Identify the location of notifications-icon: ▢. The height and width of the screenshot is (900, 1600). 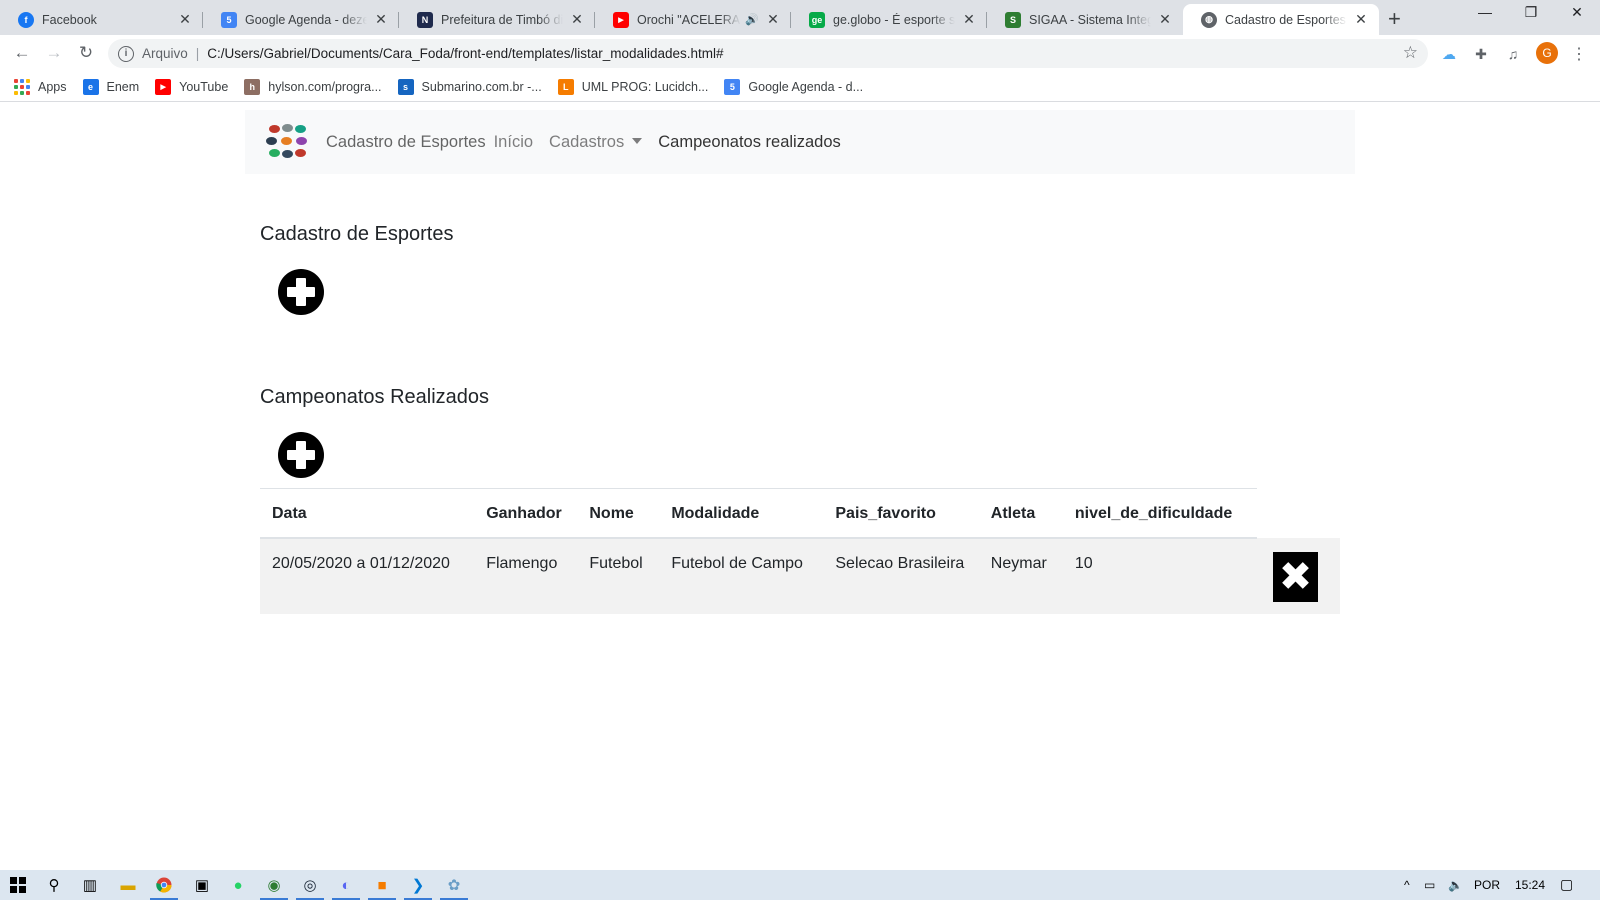
(1566, 884).